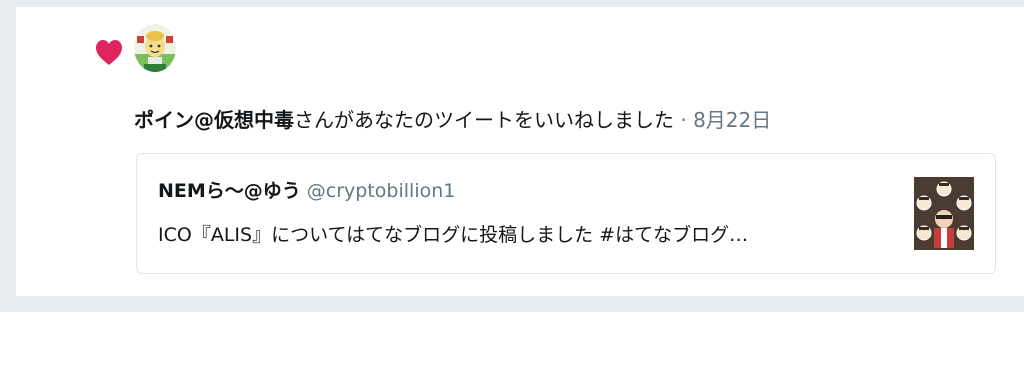 Image resolution: width=1024 pixels, height=368 pixels. What do you see at coordinates (520, 296) in the screenshot?
I see `divider` at bounding box center [520, 296].